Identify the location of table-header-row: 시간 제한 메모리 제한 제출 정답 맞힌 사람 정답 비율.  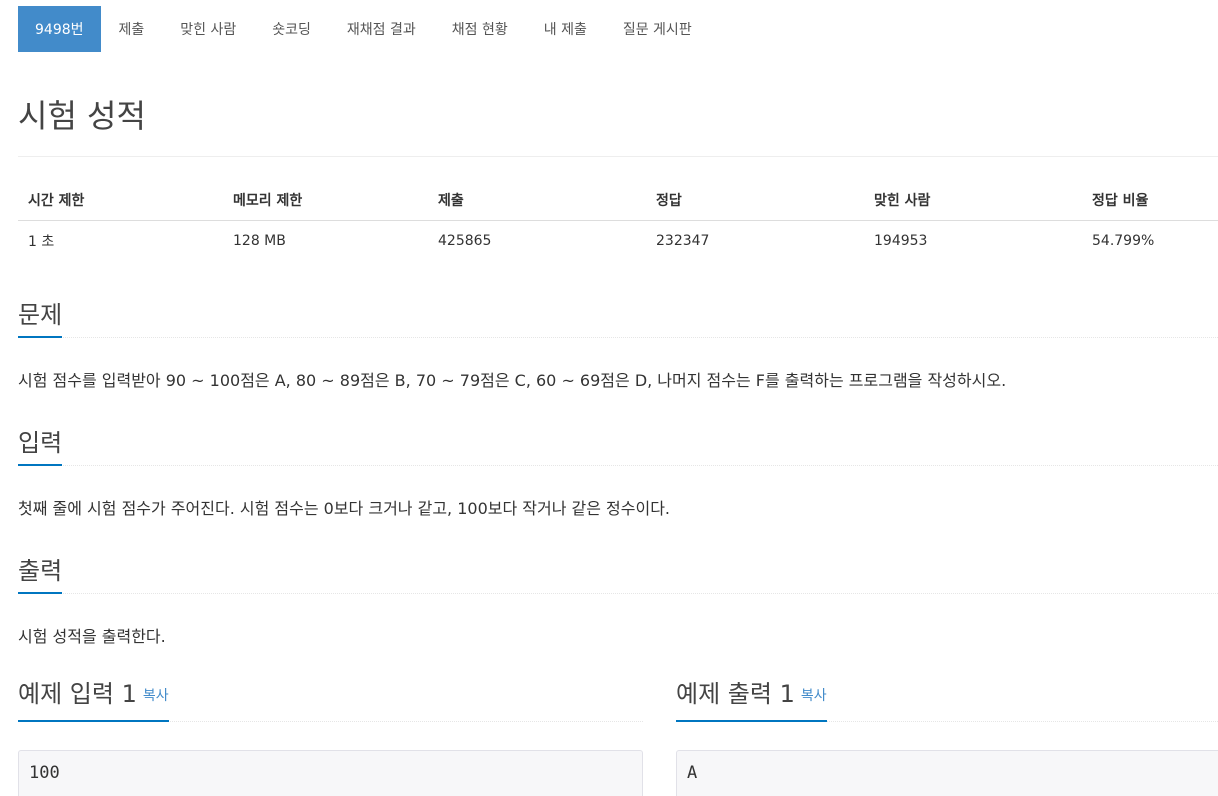
(618, 200).